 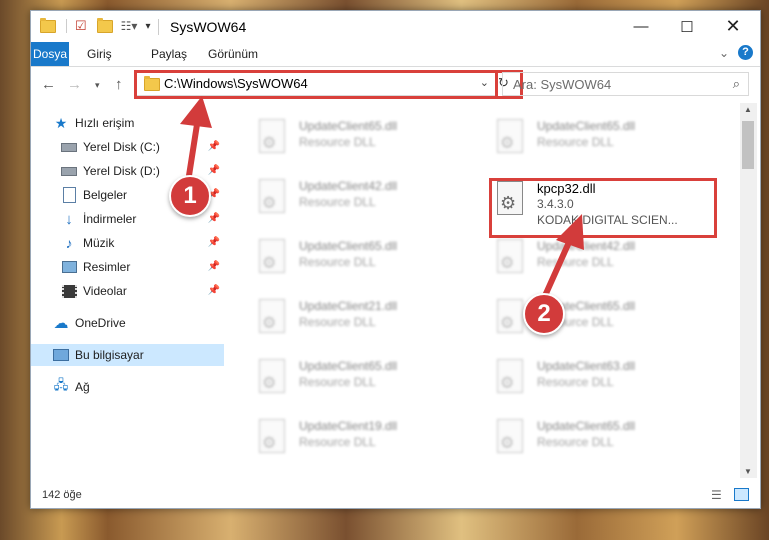 I want to click on video-icon, so click(x=69, y=291).